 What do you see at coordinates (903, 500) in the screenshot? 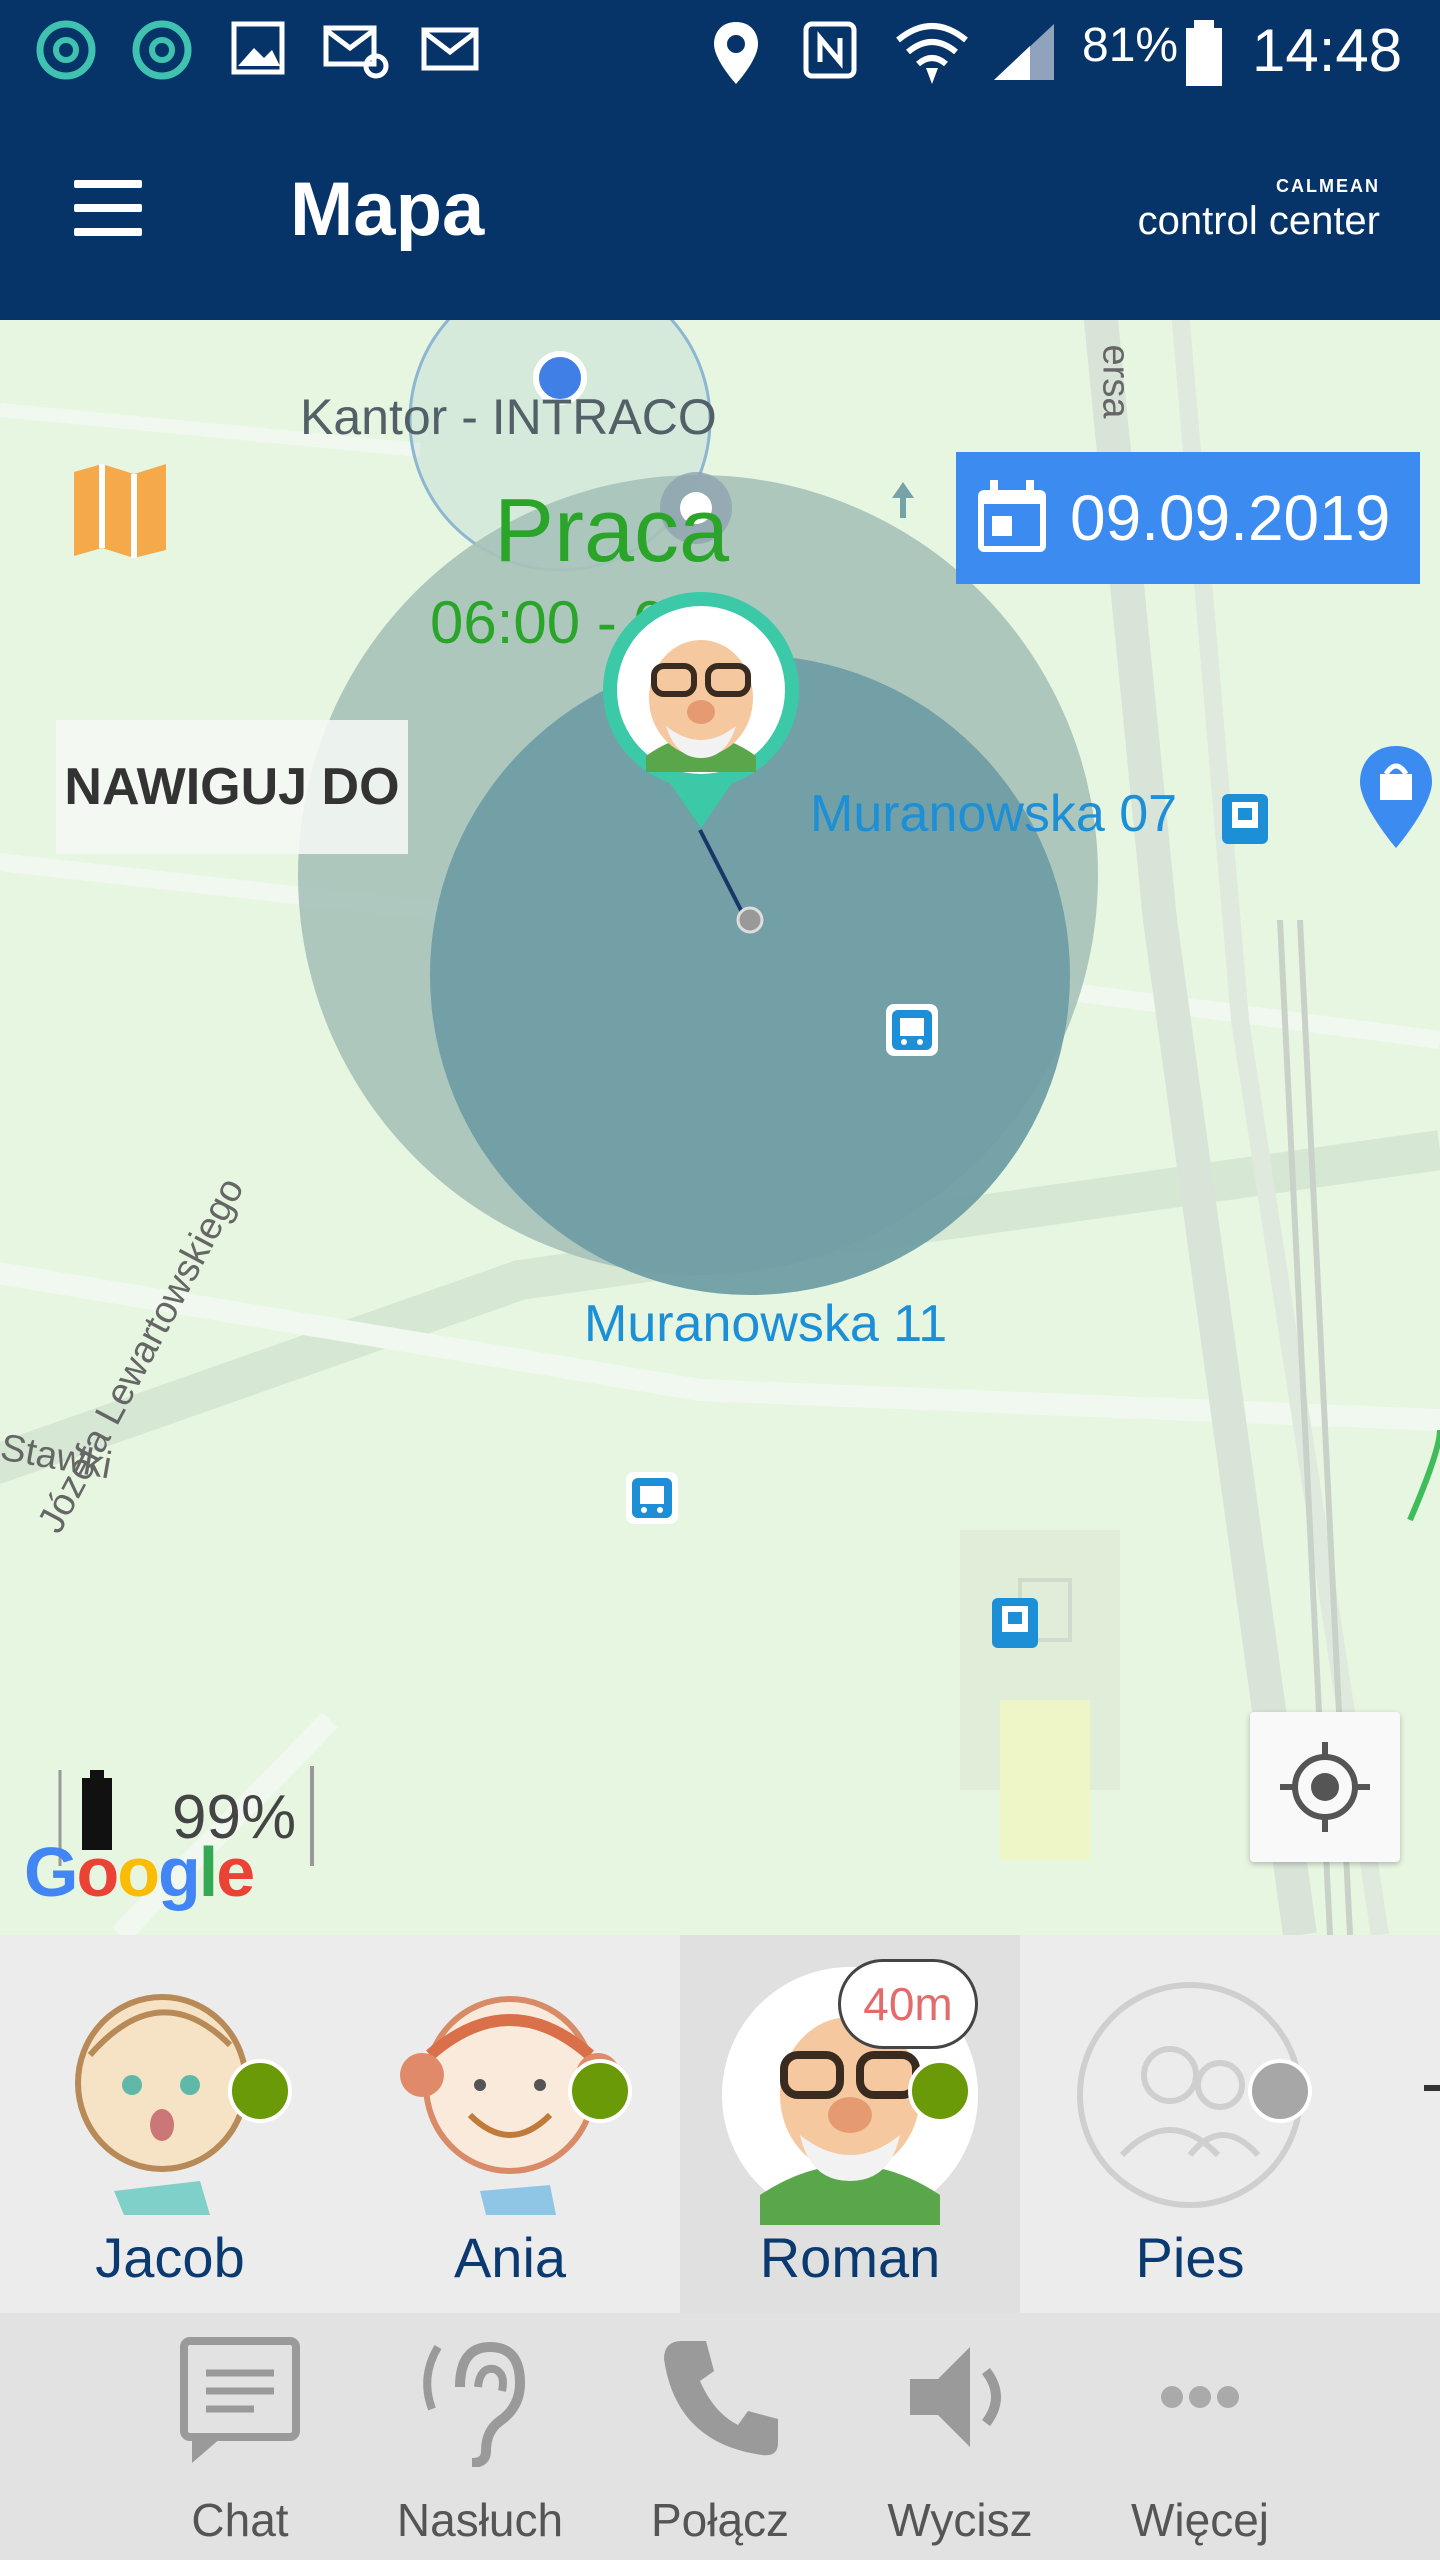
I see `arrow-icon` at bounding box center [903, 500].